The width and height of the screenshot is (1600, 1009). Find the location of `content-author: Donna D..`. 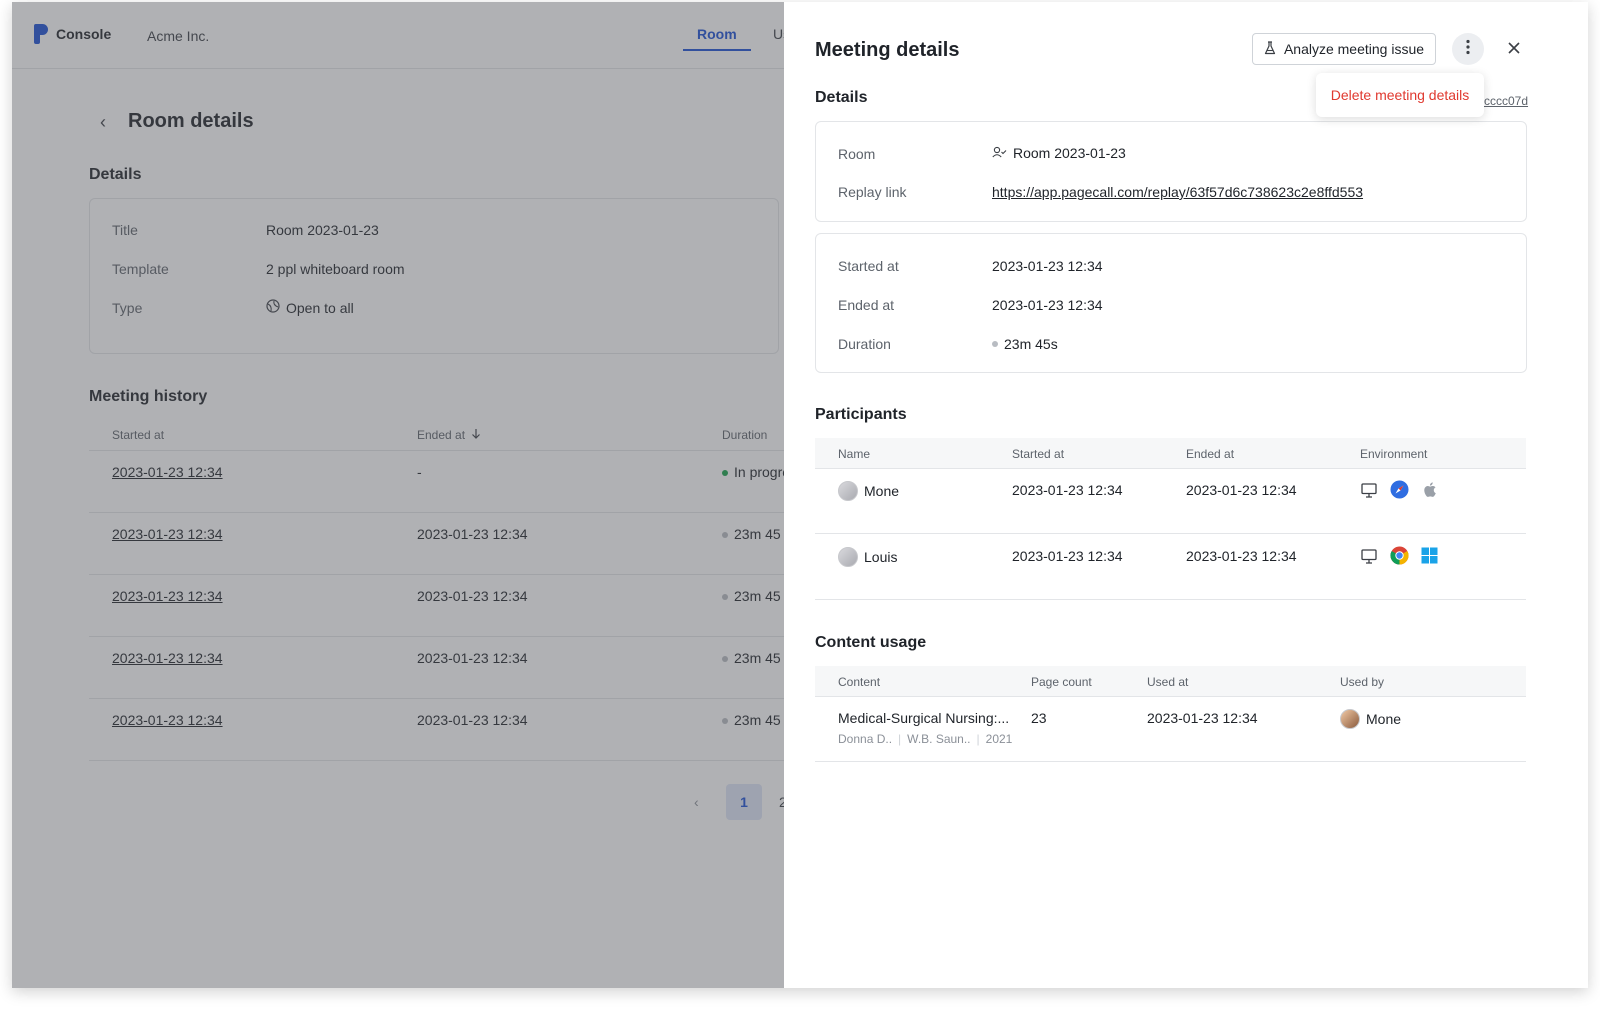

content-author: Donna D.. is located at coordinates (865, 739).